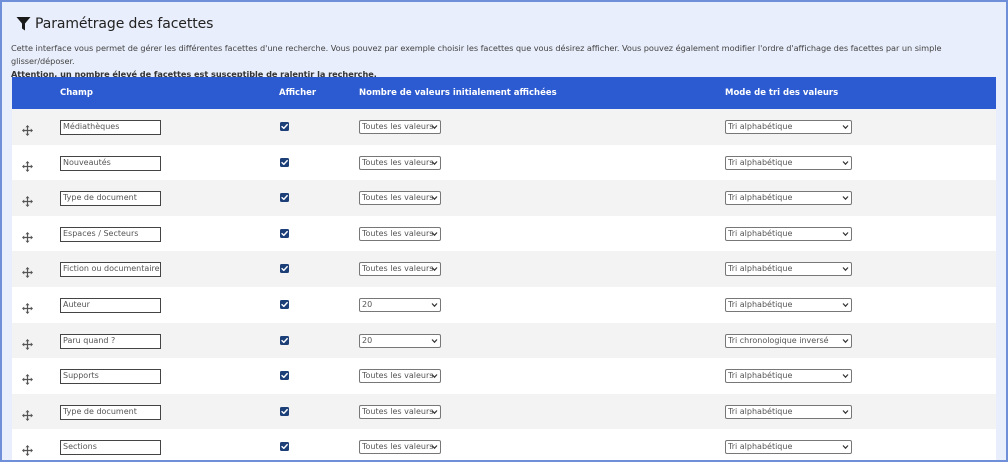 This screenshot has height=462, width=1008. What do you see at coordinates (110, 270) in the screenshot?
I see `field-name-input: Fiction ou documentaire` at bounding box center [110, 270].